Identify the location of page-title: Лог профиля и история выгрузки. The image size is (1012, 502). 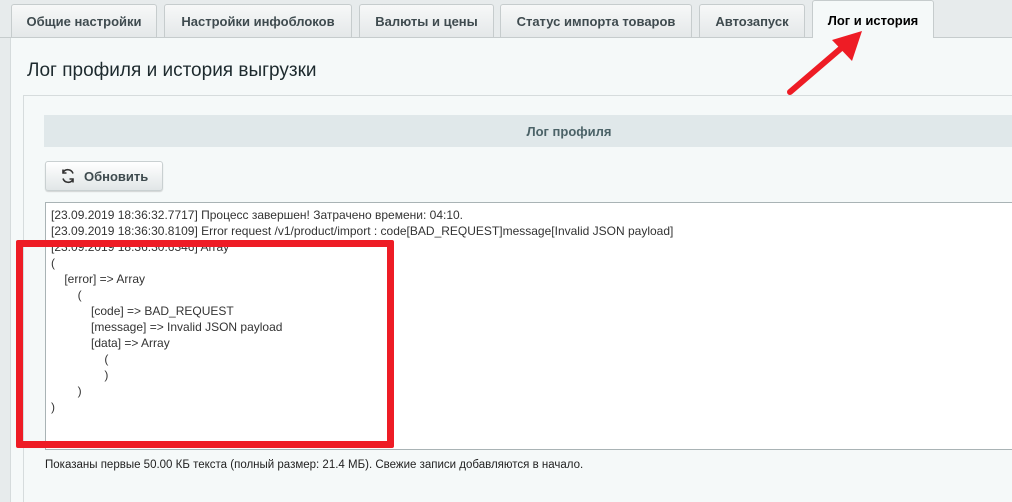
(172, 70).